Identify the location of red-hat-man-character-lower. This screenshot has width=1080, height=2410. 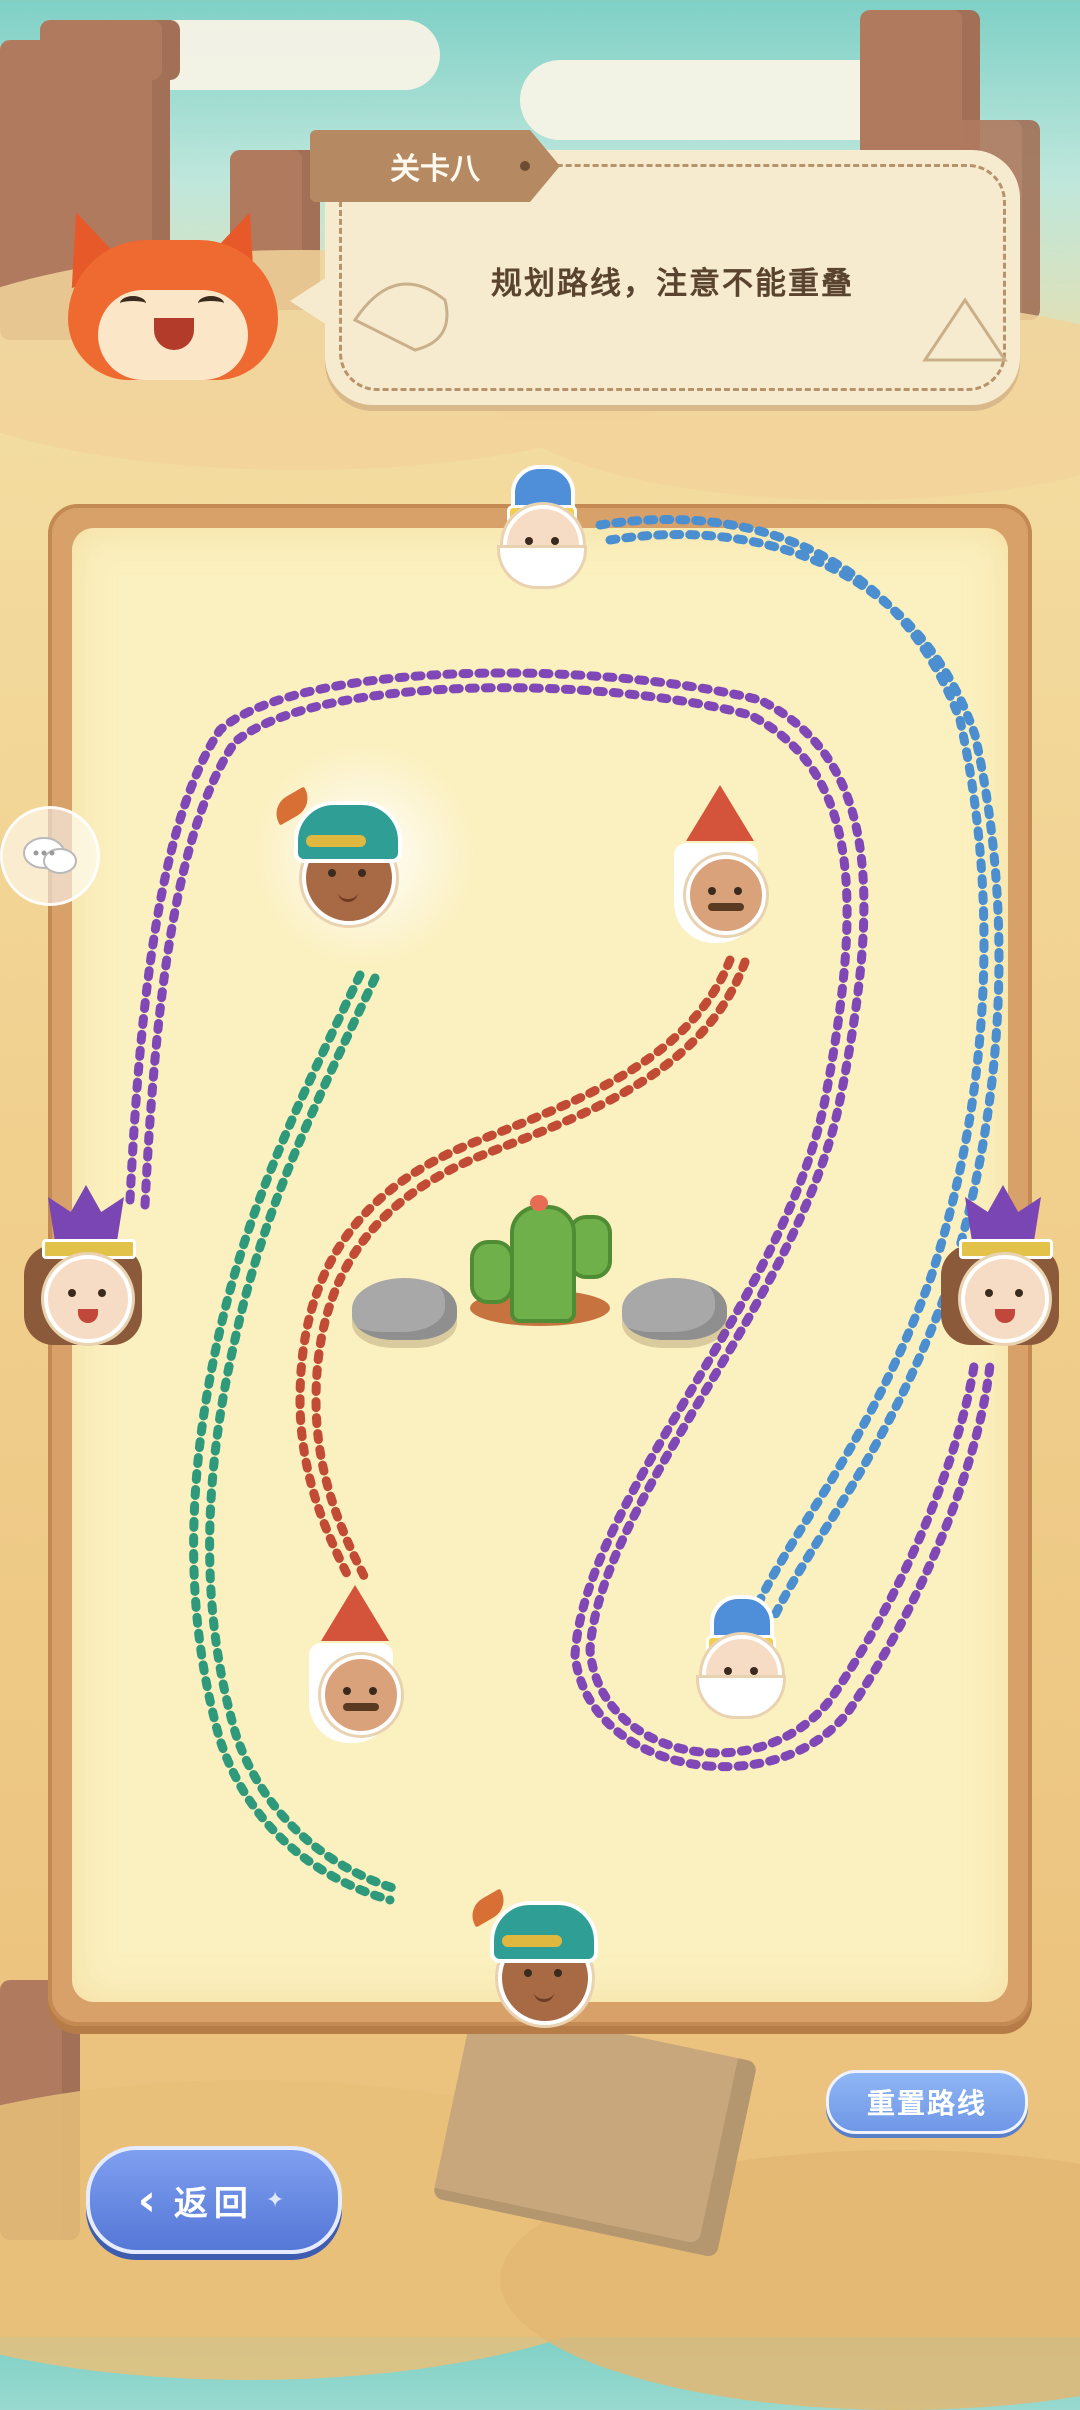
(355, 1667).